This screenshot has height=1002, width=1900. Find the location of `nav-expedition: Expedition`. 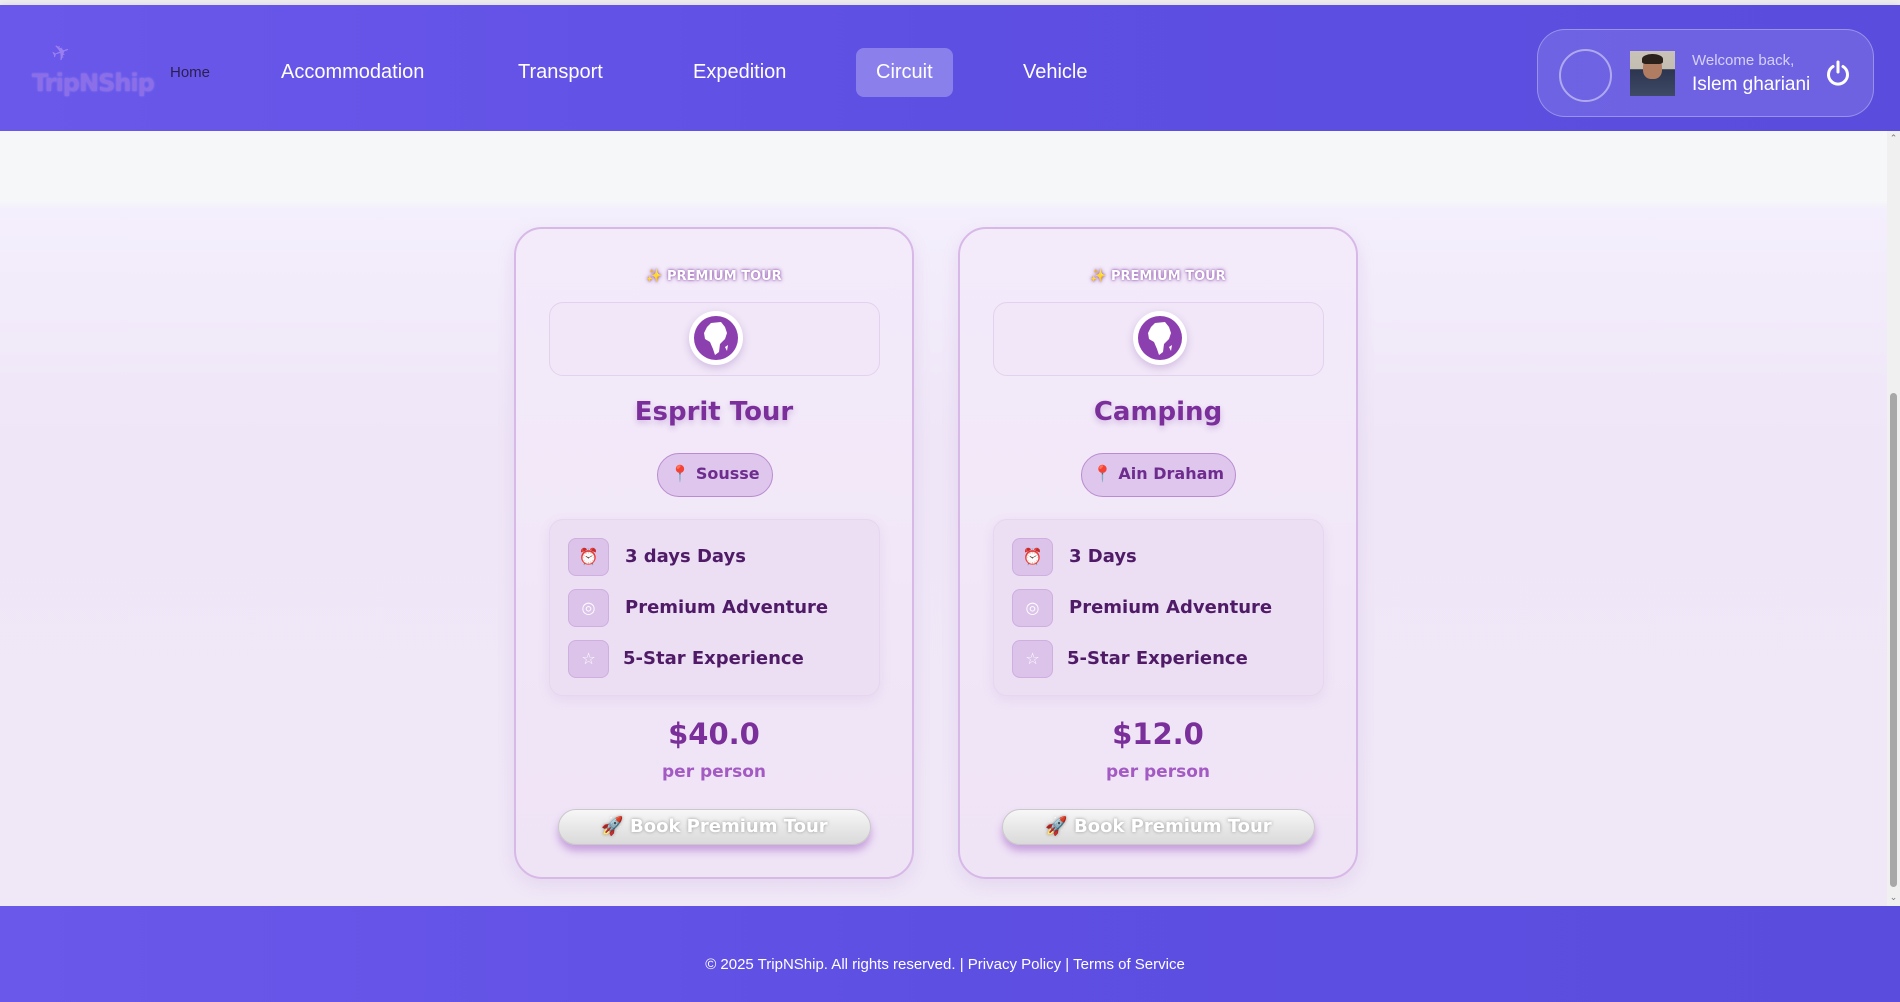

nav-expedition: Expedition is located at coordinates (739, 72).